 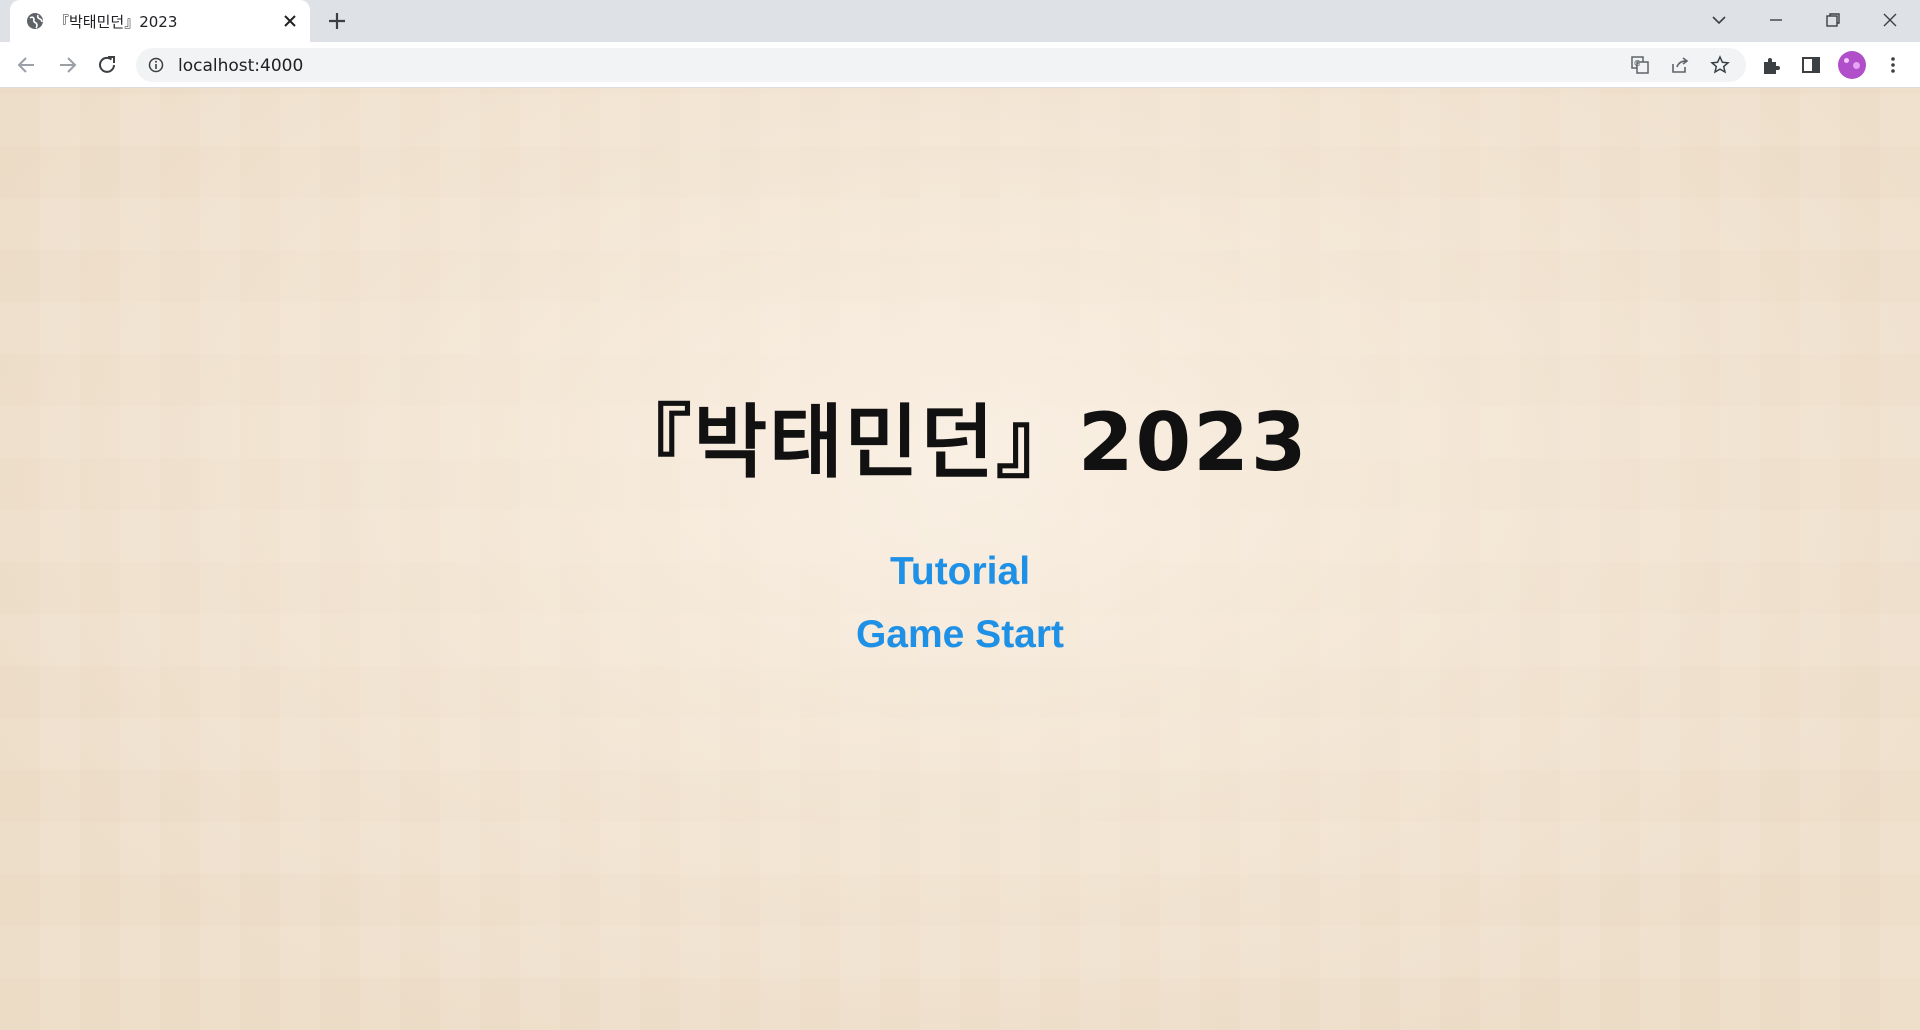 I want to click on browser-toolbar: localhost:4000 G, so click(x=960, y=65).